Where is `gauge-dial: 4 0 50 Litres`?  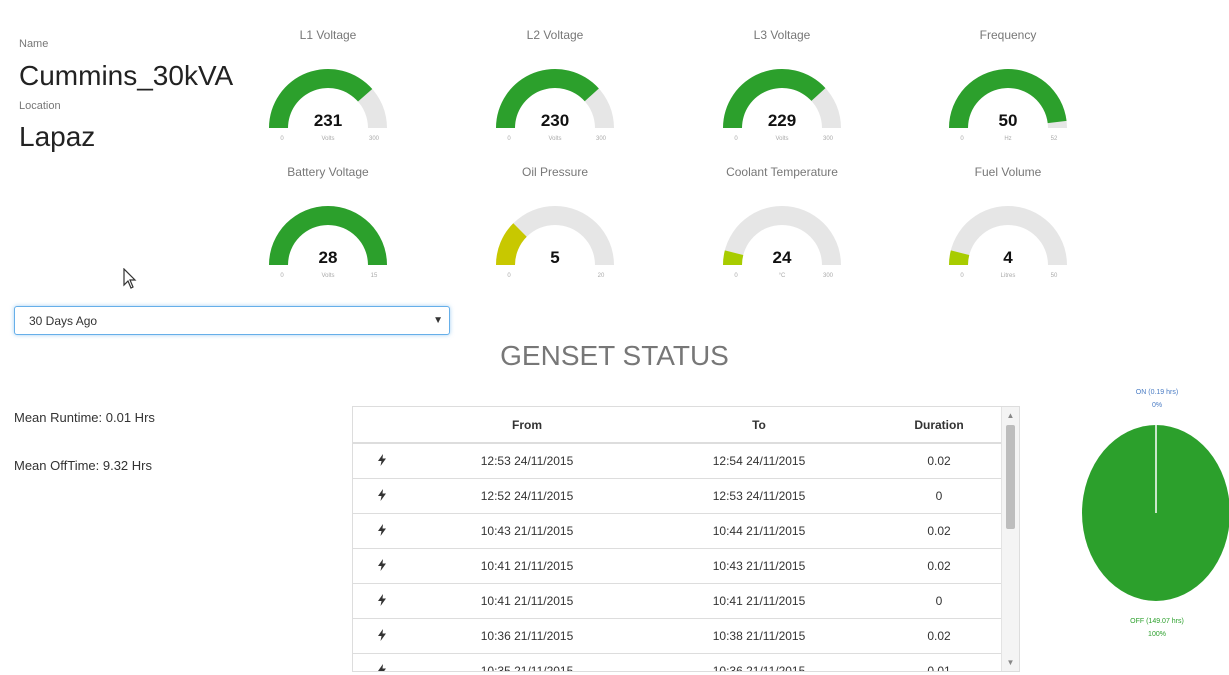 gauge-dial: 4 0 50 Litres is located at coordinates (1008, 242).